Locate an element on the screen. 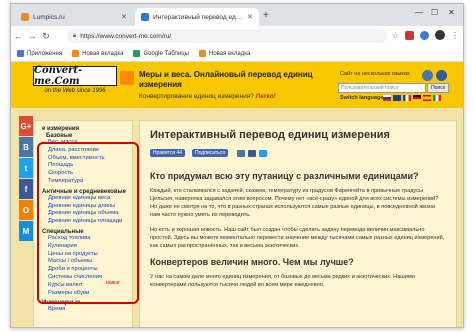  facebook-icon is located at coordinates (441, 75).